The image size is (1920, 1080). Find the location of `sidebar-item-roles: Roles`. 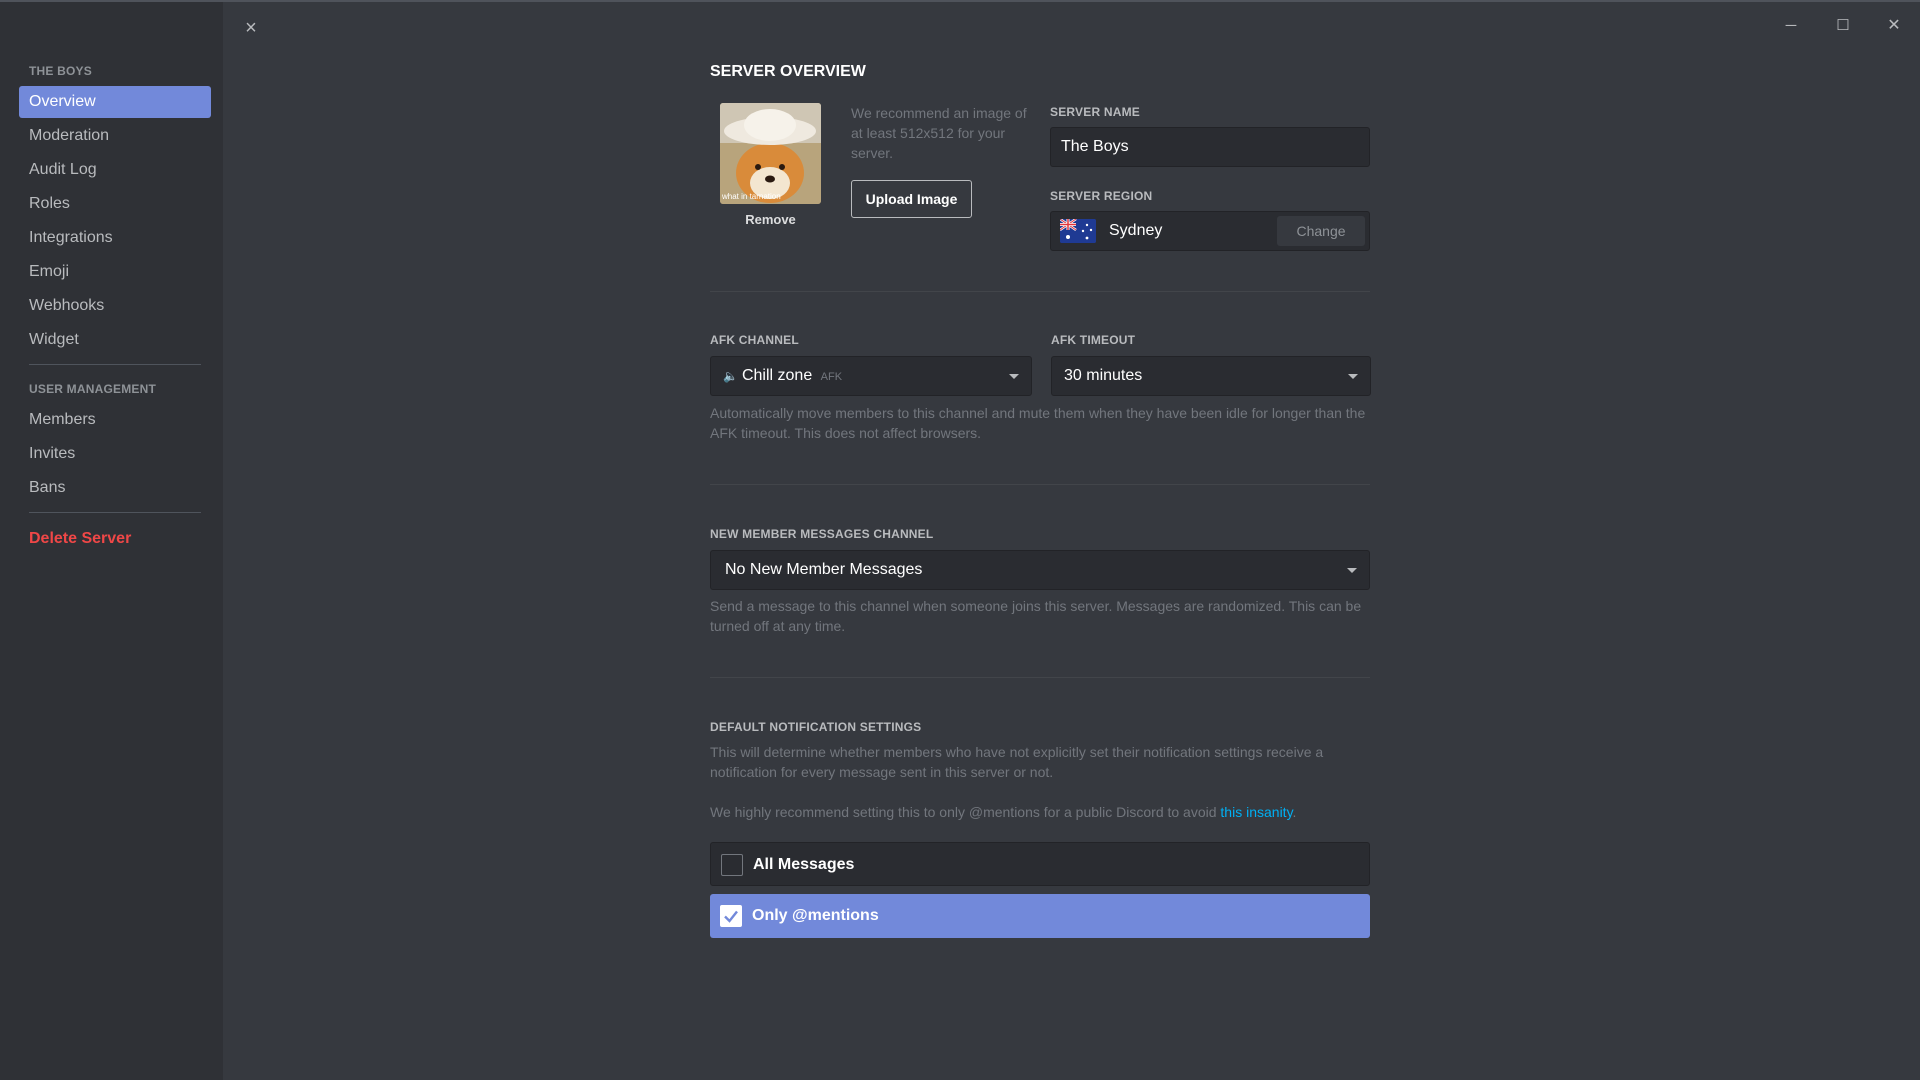

sidebar-item-roles: Roles is located at coordinates (115, 204).